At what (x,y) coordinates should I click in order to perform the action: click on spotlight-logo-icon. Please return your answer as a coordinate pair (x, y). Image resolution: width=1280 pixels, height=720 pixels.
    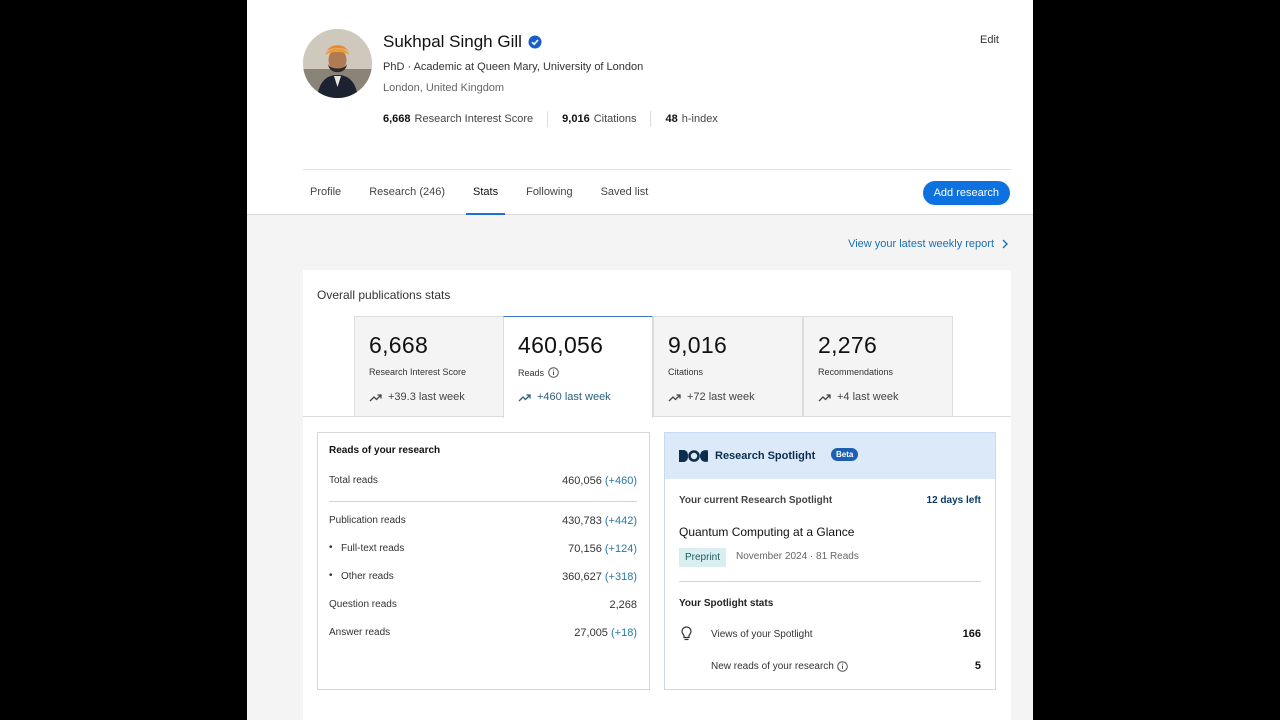
    Looking at the image, I should click on (693, 456).